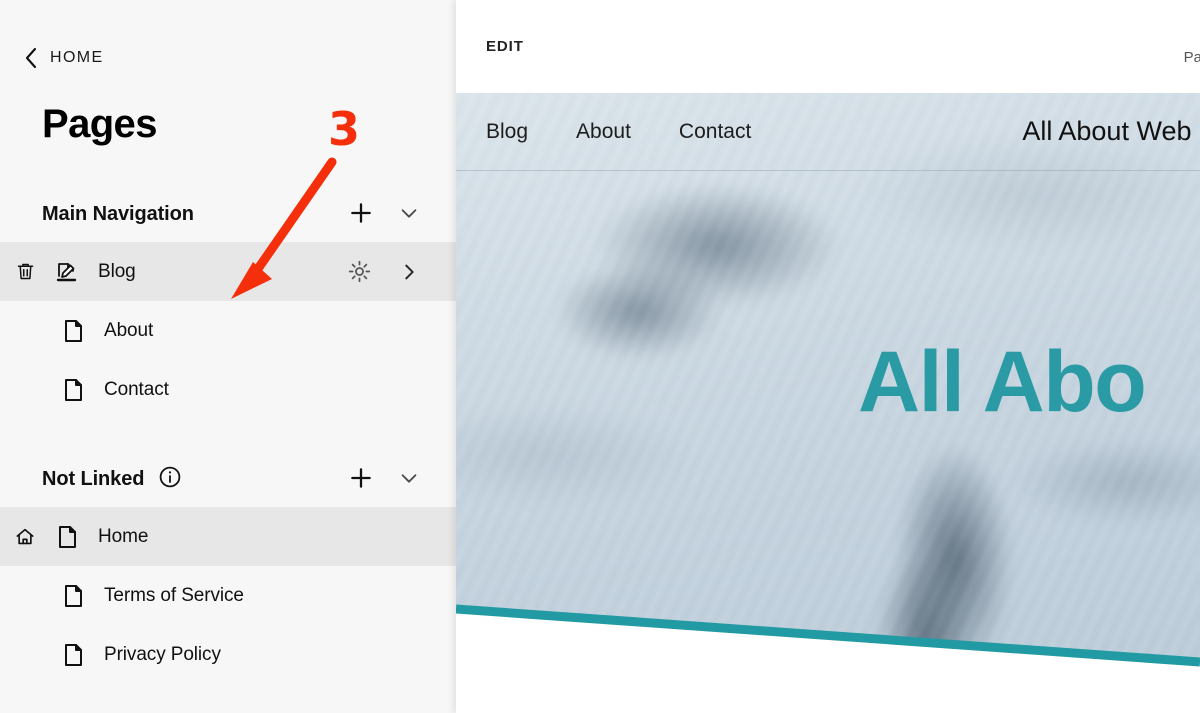 Image resolution: width=1200 pixels, height=713 pixels. Describe the element at coordinates (228, 654) in the screenshot. I see `sidebar-item-privacy-policy: Privacy Policy` at that location.